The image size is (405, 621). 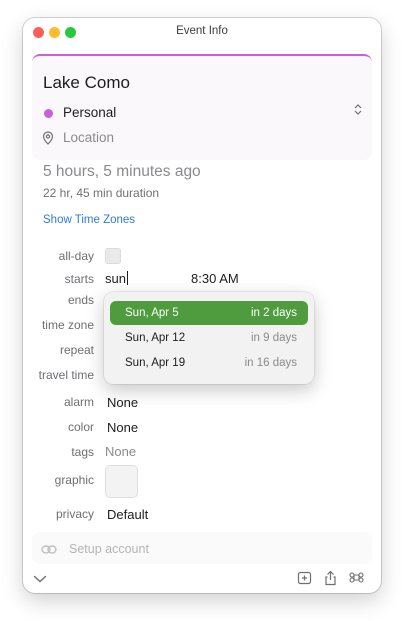 What do you see at coordinates (80, 427) in the screenshot?
I see `color-label: color` at bounding box center [80, 427].